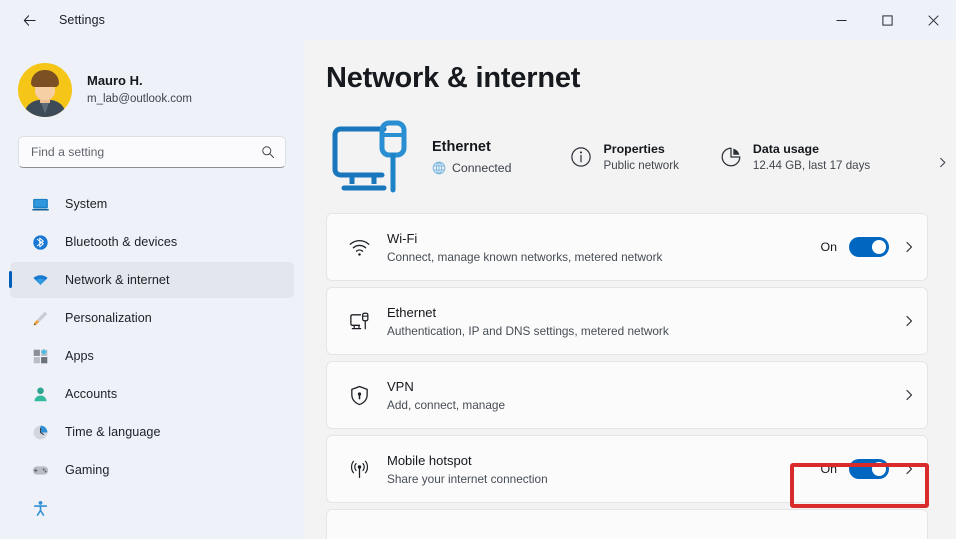 This screenshot has height=539, width=956. Describe the element at coordinates (268, 152) in the screenshot. I see `search-icon` at that location.